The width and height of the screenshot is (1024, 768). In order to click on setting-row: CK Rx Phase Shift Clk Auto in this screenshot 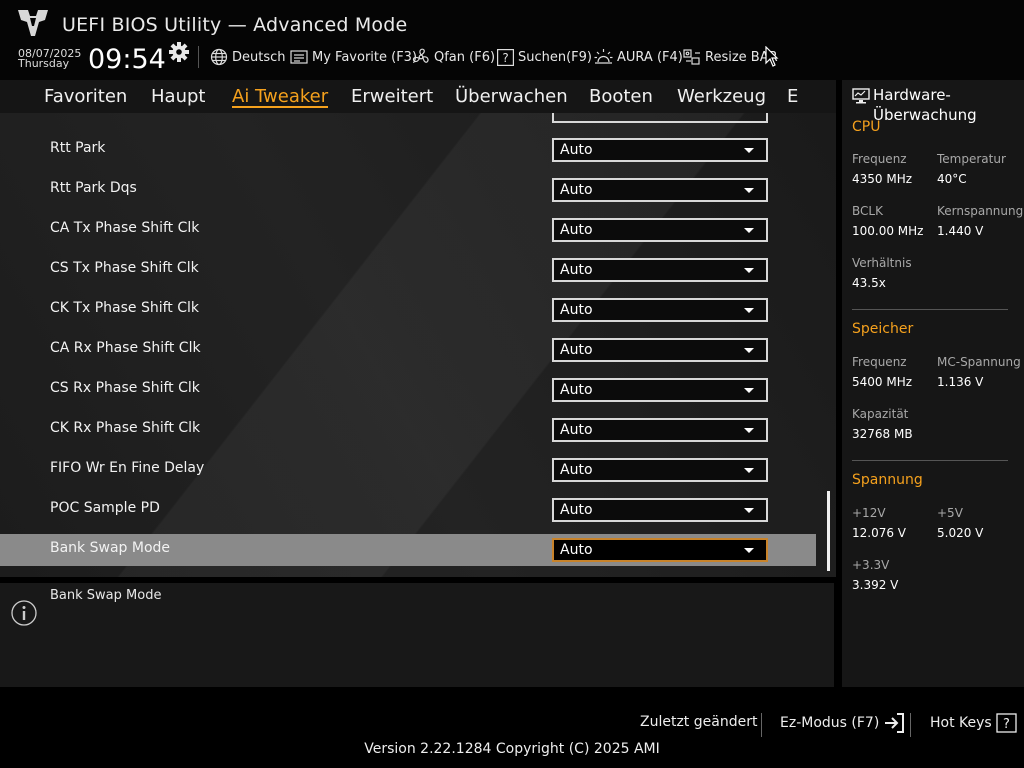, I will do `click(408, 430)`.